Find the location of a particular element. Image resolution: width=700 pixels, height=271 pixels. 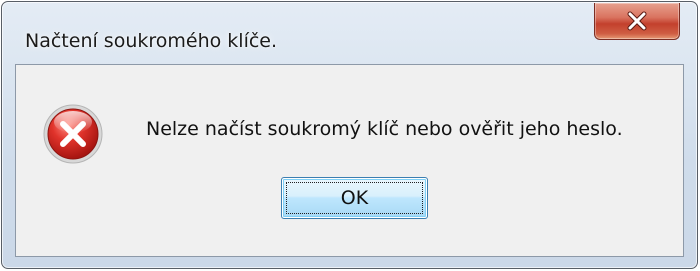

ok-button: OK is located at coordinates (354, 198).